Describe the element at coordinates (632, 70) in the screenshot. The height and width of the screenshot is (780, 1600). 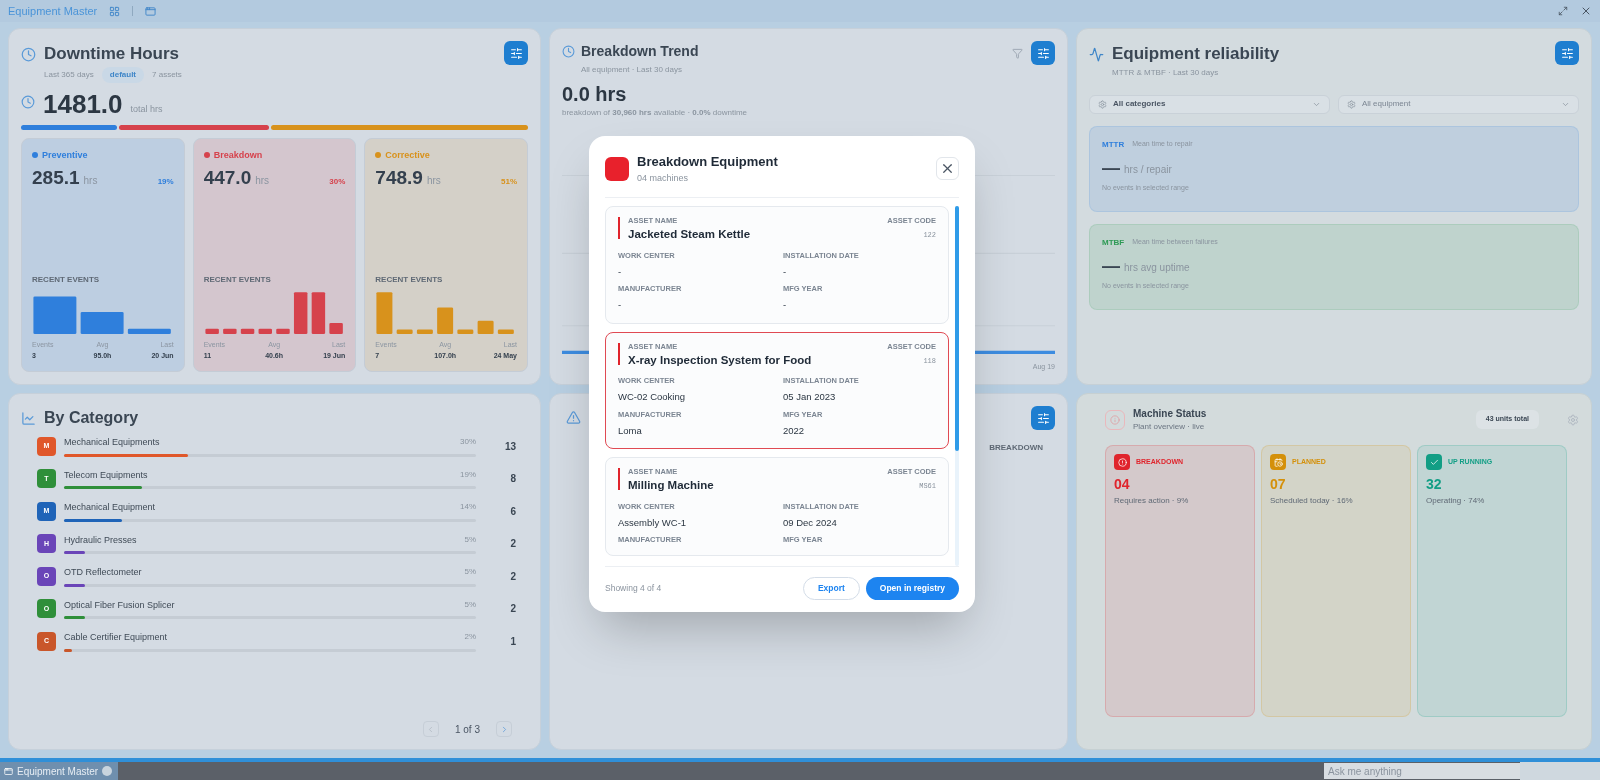
I see `card-subtitle: All equipment · Last 30 days` at that location.